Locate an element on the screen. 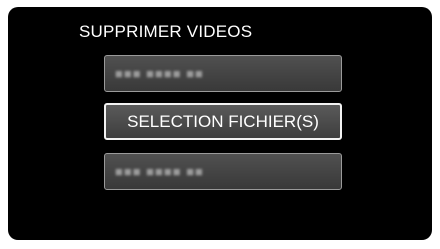  menu-item-selection-fichiers: SELECTION FICHIER(S) is located at coordinates (223, 121).